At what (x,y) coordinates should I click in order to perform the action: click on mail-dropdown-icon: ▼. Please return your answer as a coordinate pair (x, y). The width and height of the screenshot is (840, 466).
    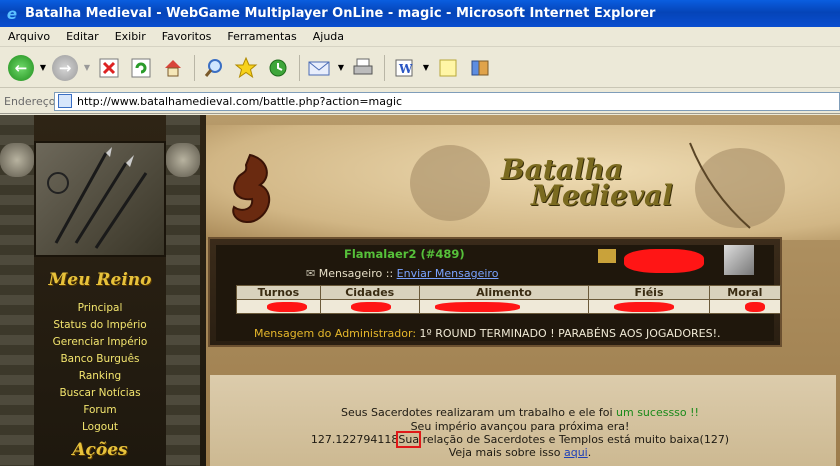
    Looking at the image, I should click on (341, 68).